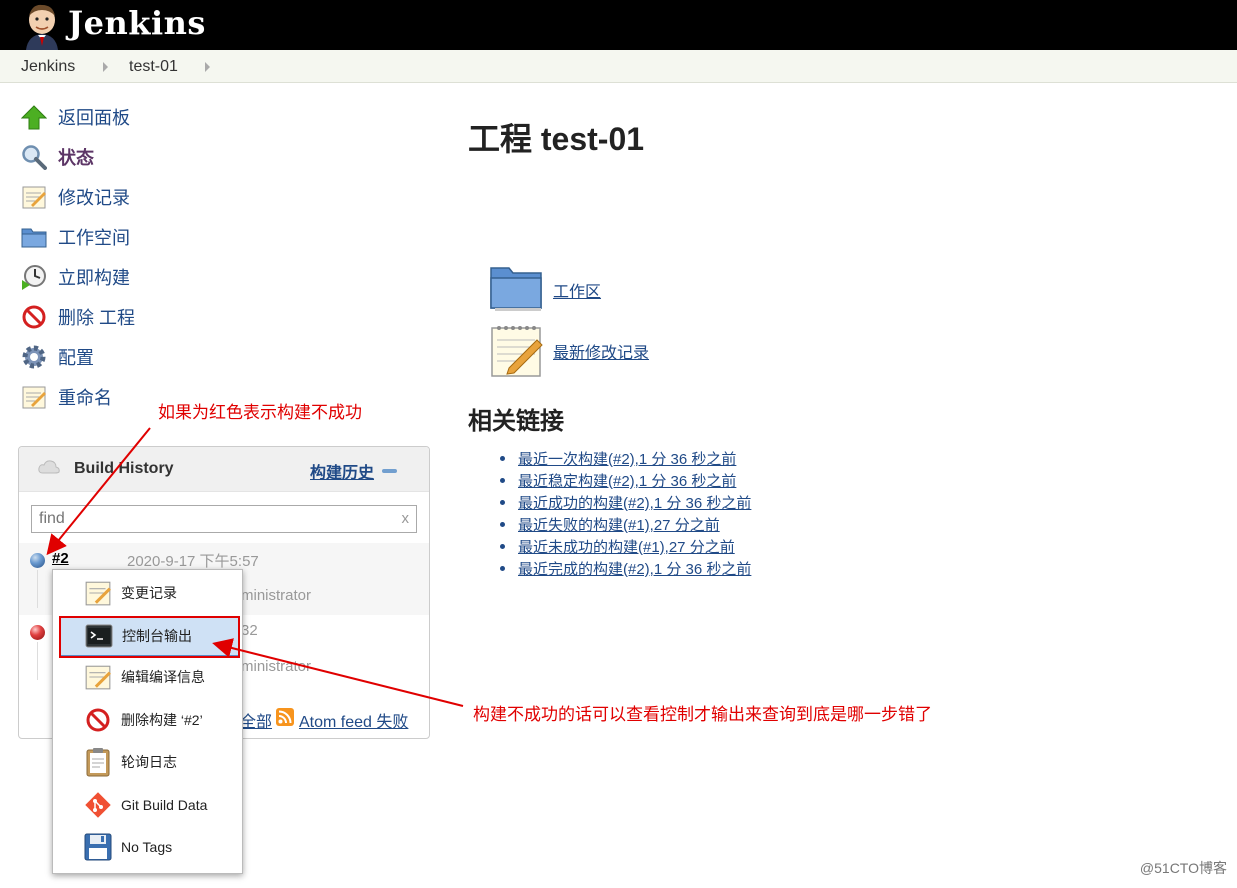  I want to click on watermark: @51CTO博客, so click(1183, 868).